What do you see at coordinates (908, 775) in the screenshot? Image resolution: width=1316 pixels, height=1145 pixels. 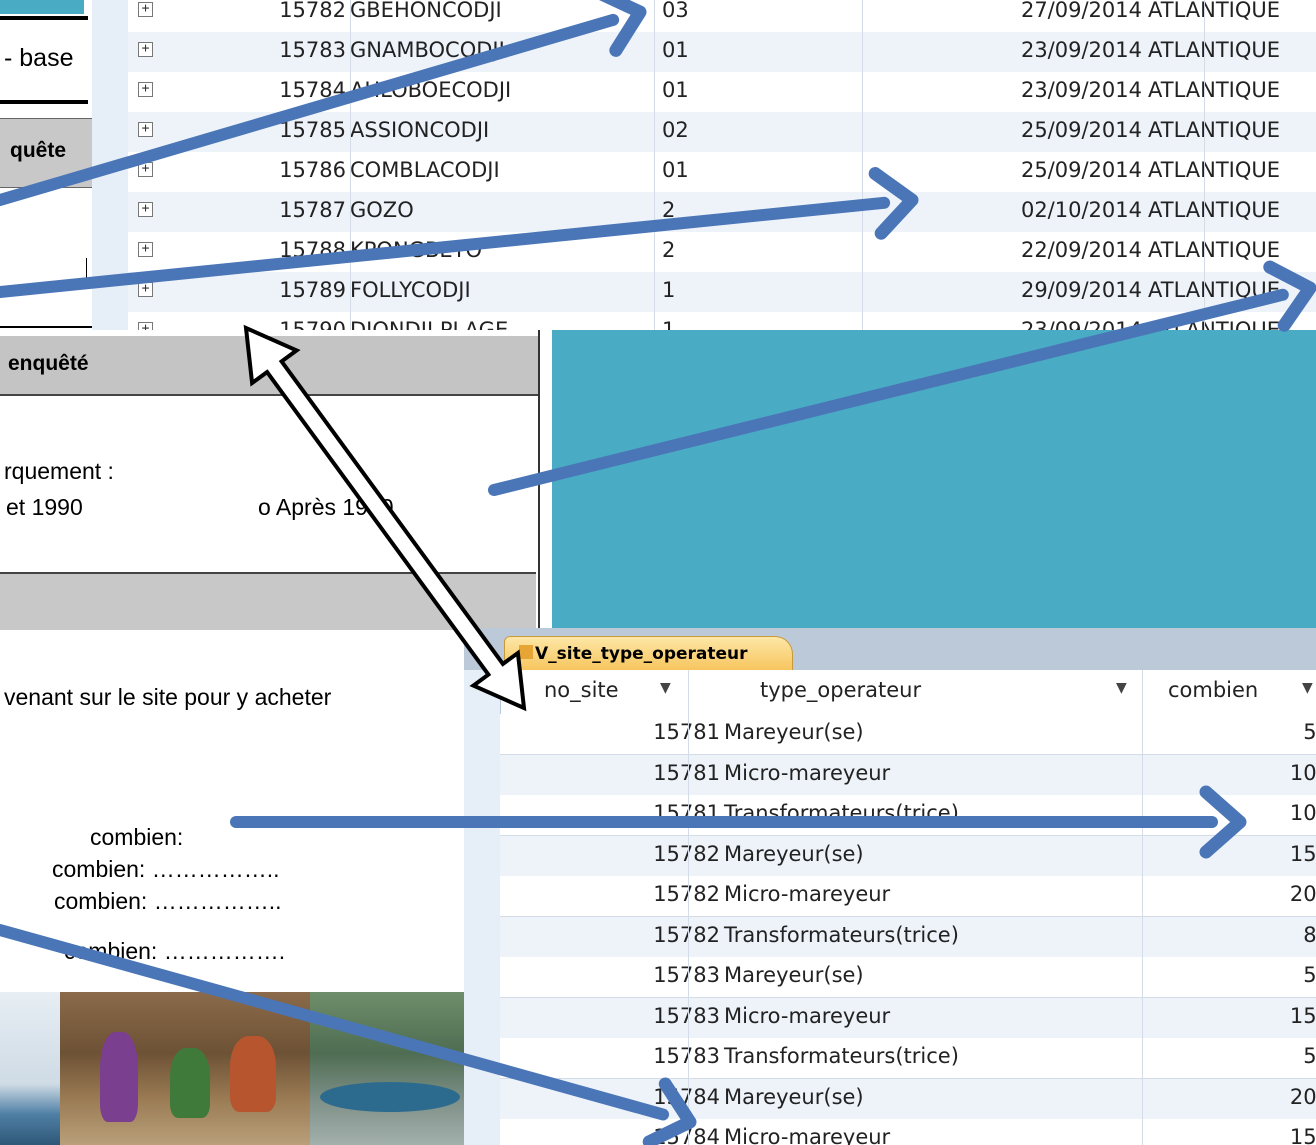 I see `table-row: 15781Micro-mareyeur 100` at bounding box center [908, 775].